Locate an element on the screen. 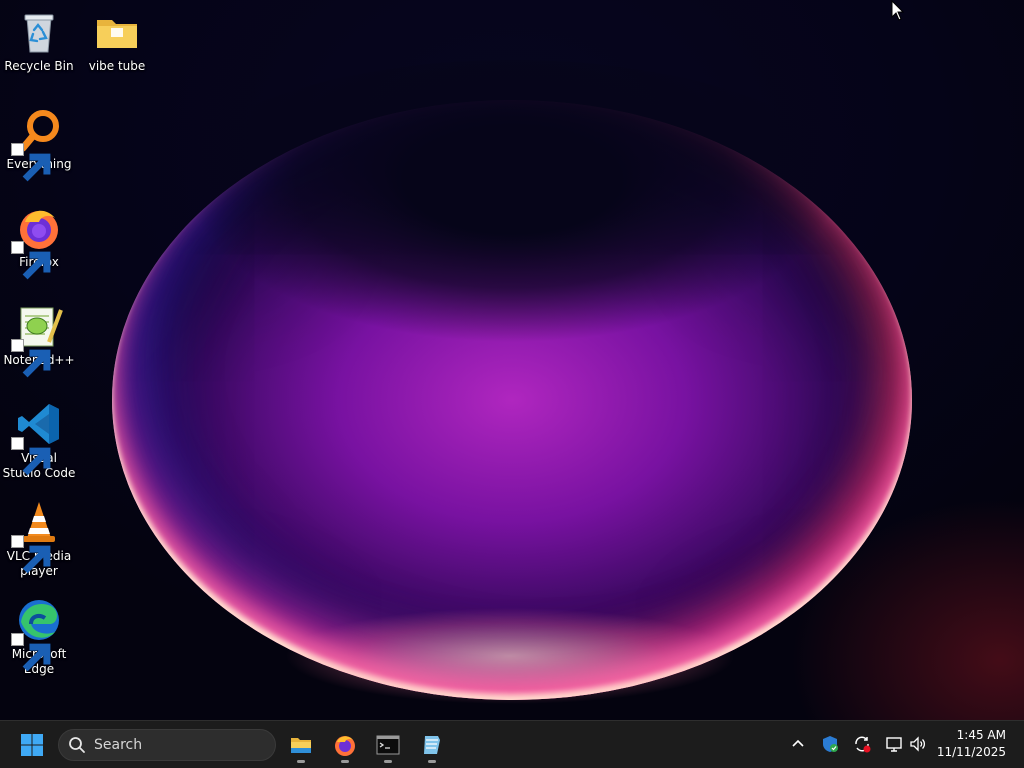  taskbar-app-terminal is located at coordinates (388, 745).